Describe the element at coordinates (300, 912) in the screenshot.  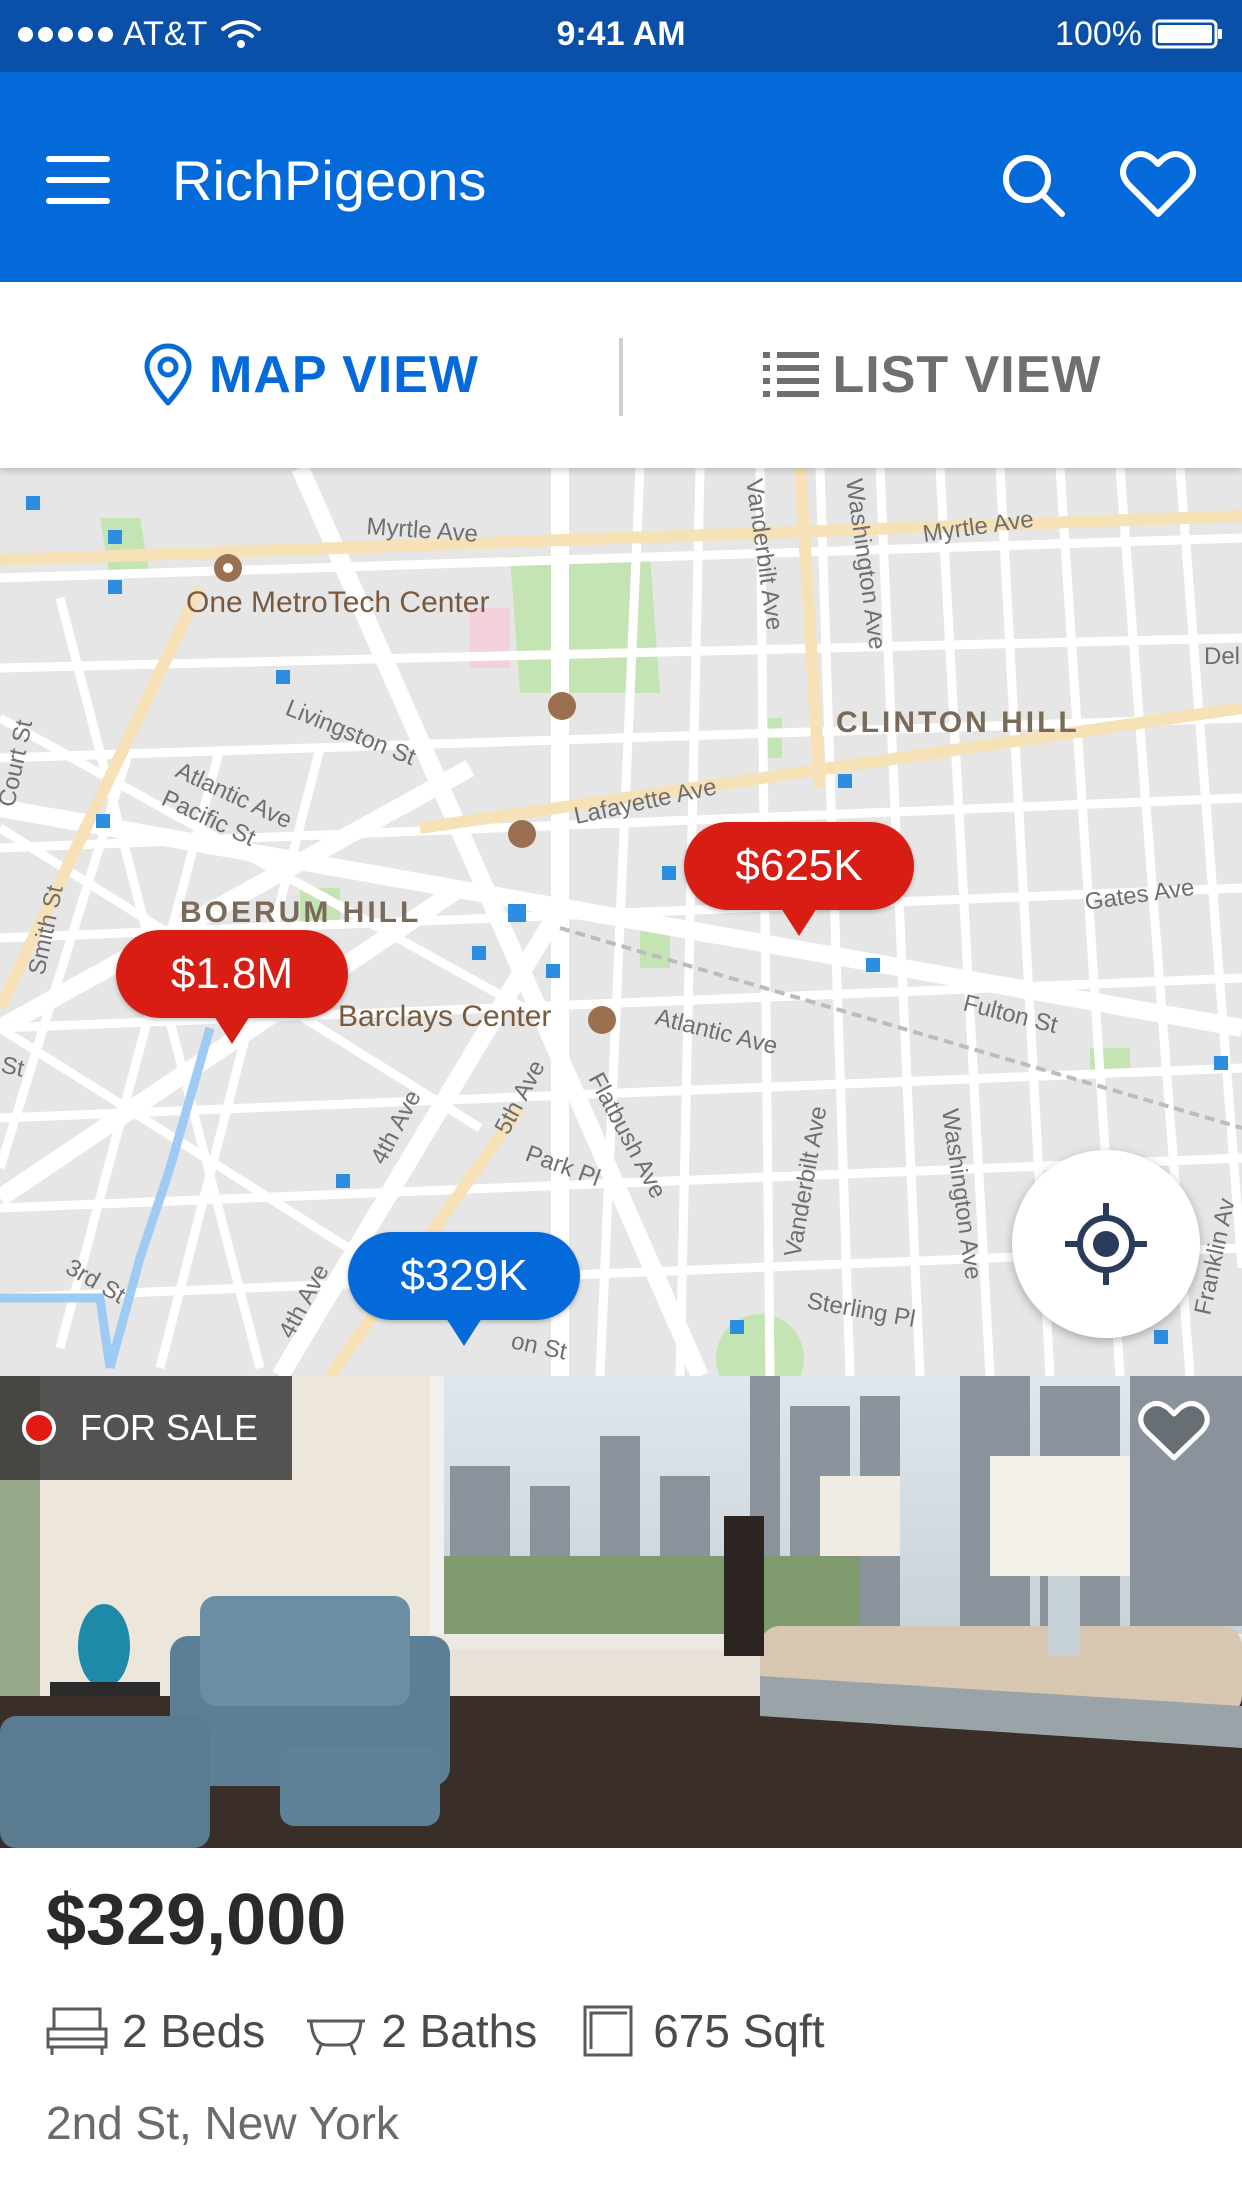
I see `label-boerum-hill: BOERUM HILL` at that location.